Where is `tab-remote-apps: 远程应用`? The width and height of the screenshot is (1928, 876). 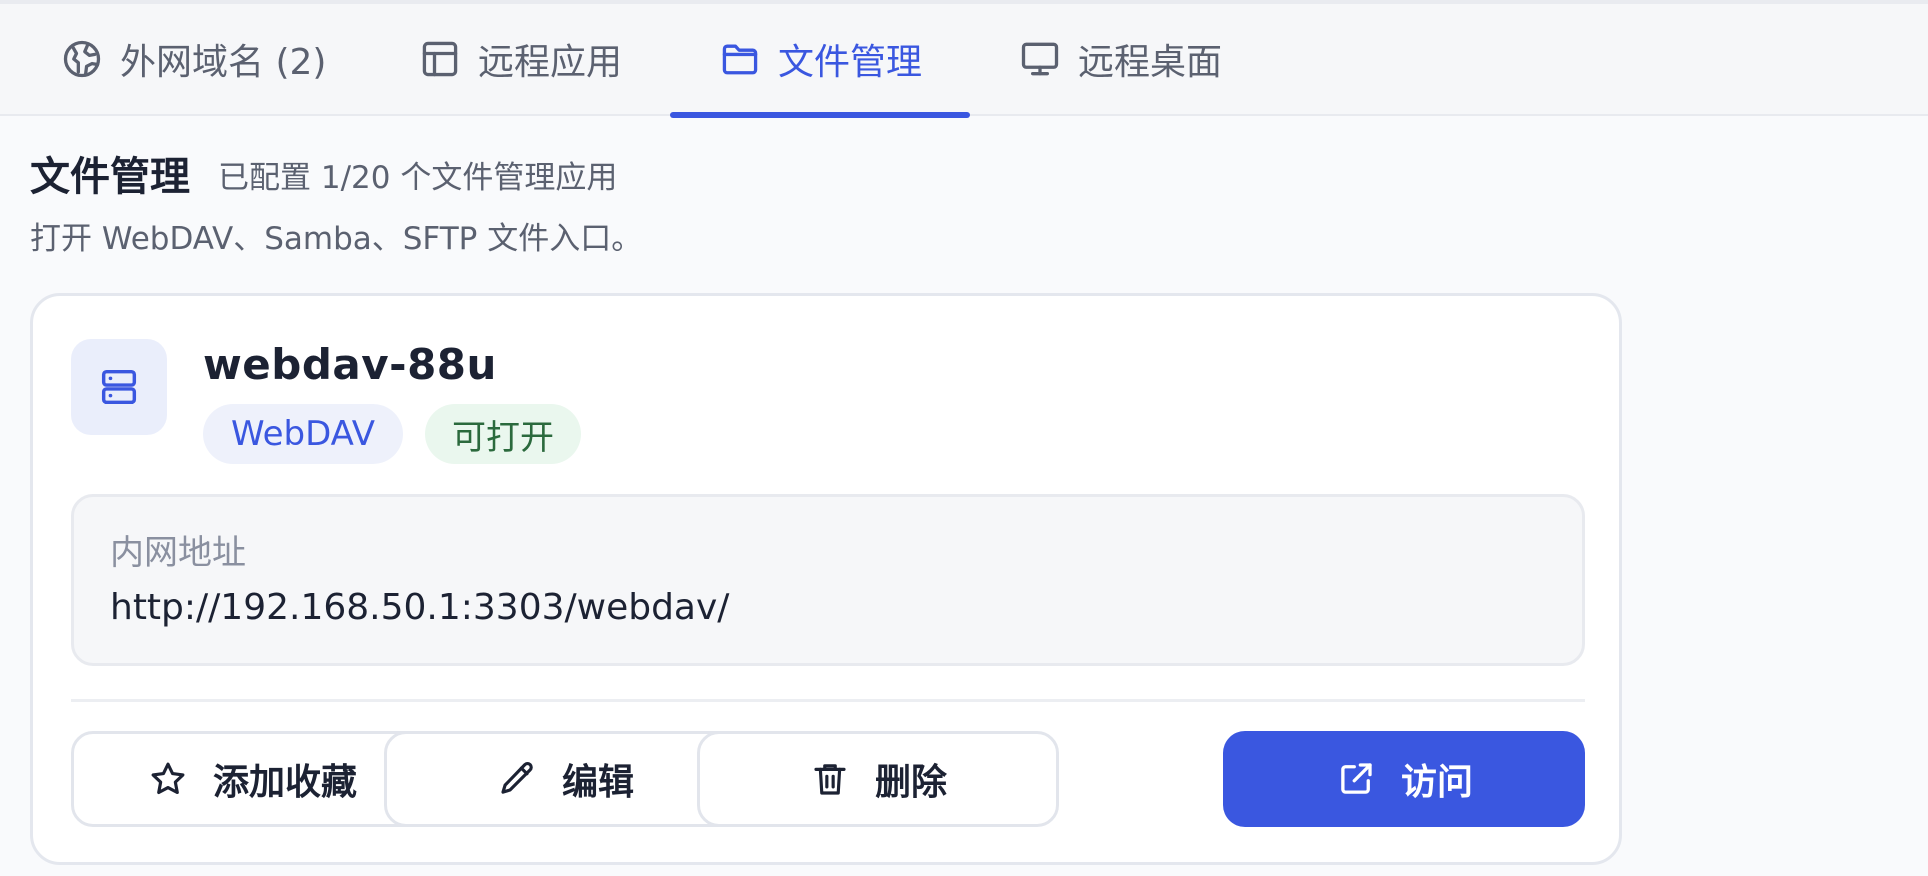 tab-remote-apps: 远程应用 is located at coordinates (520, 59).